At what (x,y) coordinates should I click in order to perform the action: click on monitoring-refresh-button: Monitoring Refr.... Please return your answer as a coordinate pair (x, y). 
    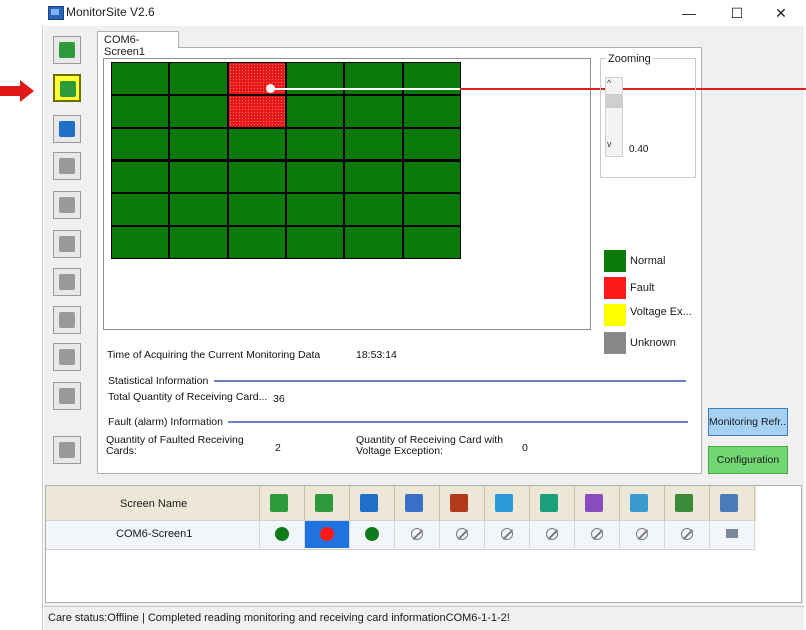
    Looking at the image, I should click on (748, 422).